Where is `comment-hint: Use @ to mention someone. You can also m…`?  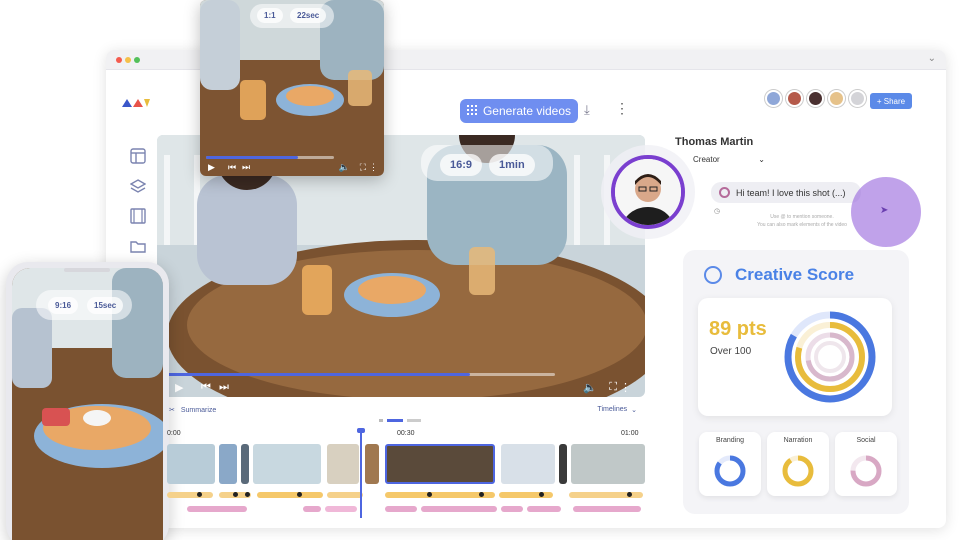
comment-hint: Use @ to mention someone. You can also m… is located at coordinates (802, 221).